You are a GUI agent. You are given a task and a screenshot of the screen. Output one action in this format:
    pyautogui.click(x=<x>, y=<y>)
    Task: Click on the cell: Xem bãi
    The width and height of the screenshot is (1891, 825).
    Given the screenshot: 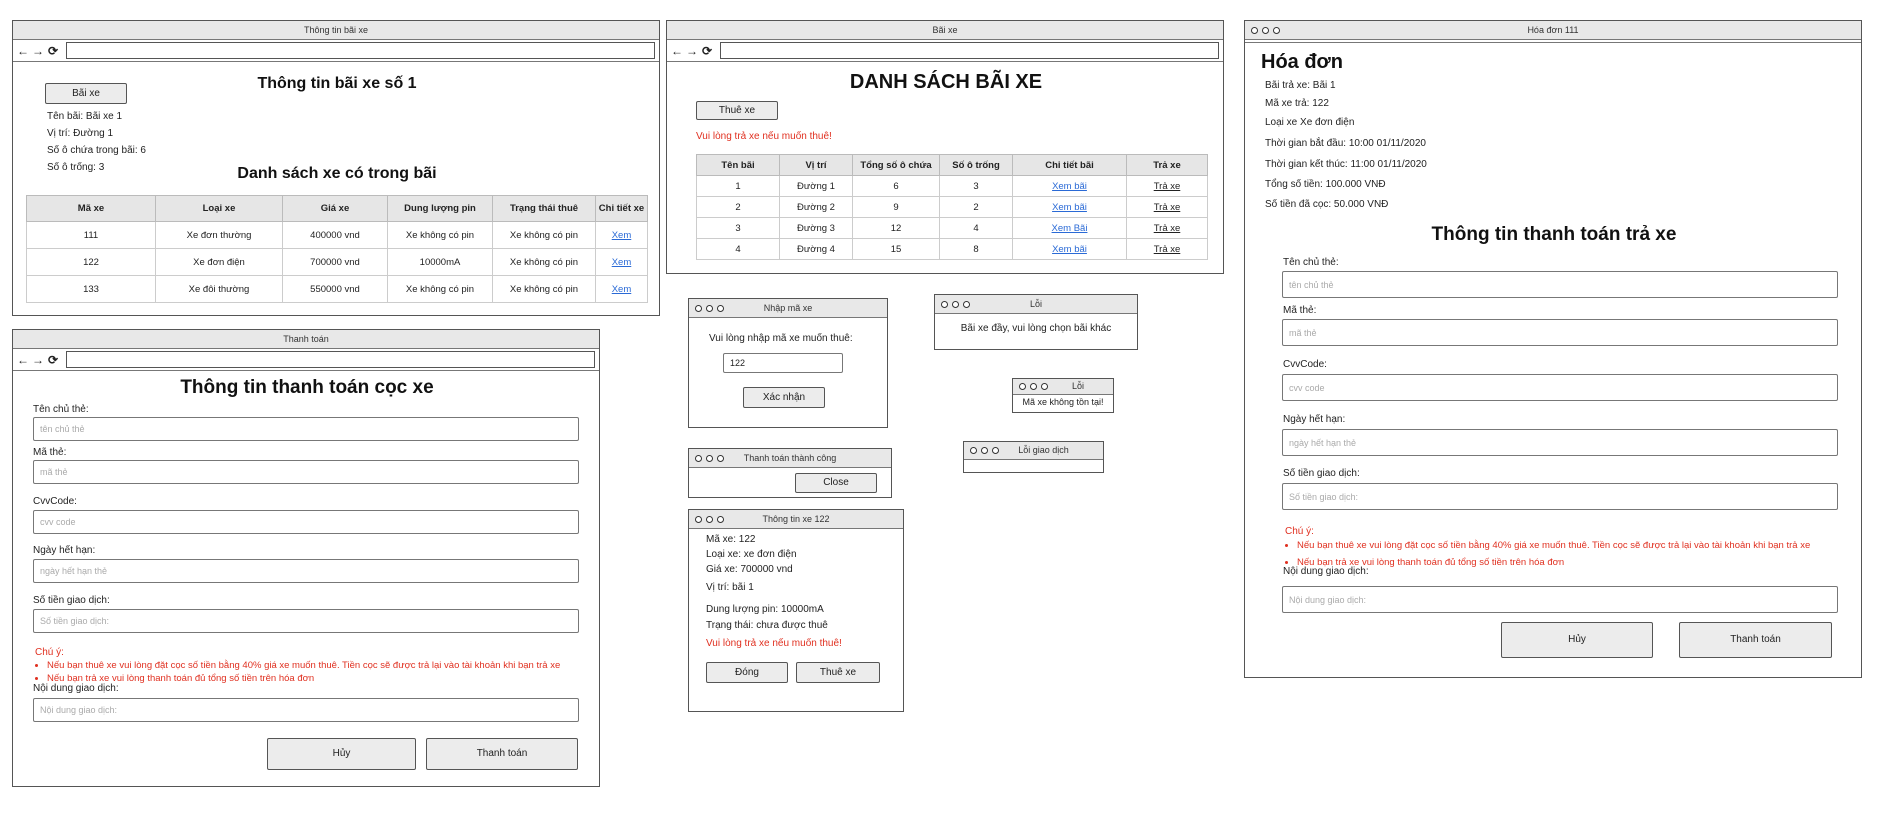 What is the action you would take?
    pyautogui.click(x=1069, y=207)
    